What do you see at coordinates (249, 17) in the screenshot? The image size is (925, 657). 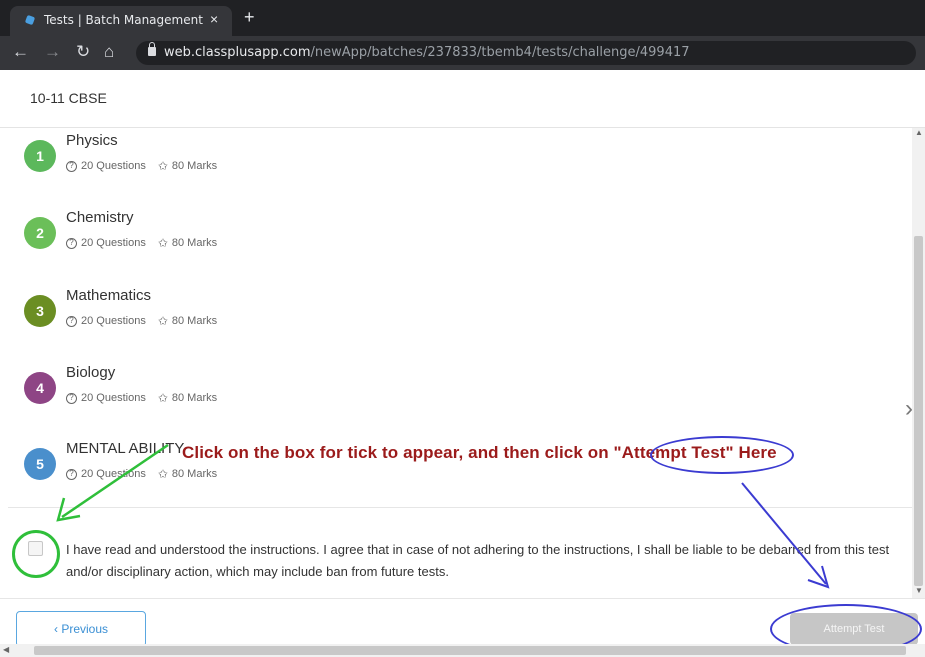 I see `new-tab-icon: +` at bounding box center [249, 17].